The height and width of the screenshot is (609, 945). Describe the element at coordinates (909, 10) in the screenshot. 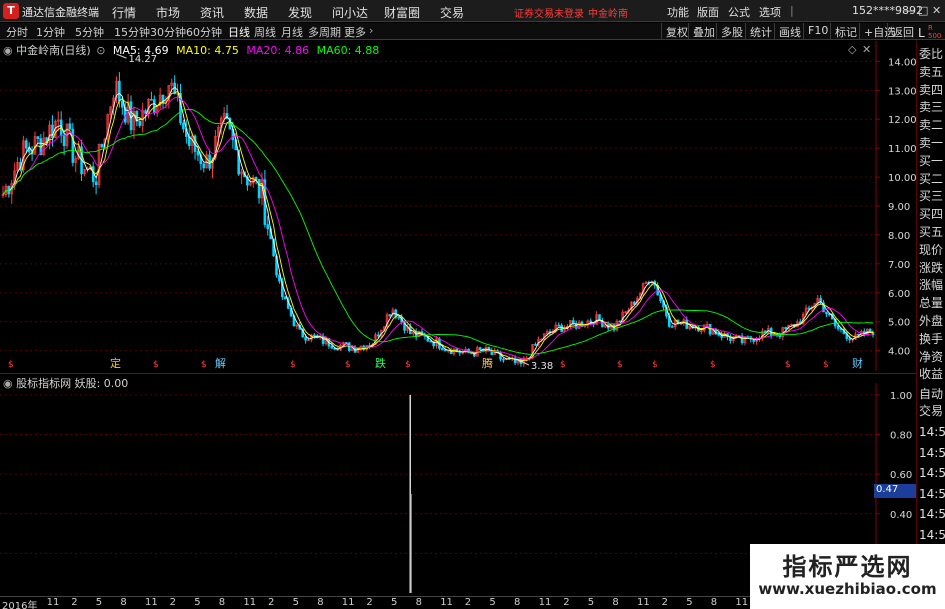

I see `minimize-button: —` at that location.